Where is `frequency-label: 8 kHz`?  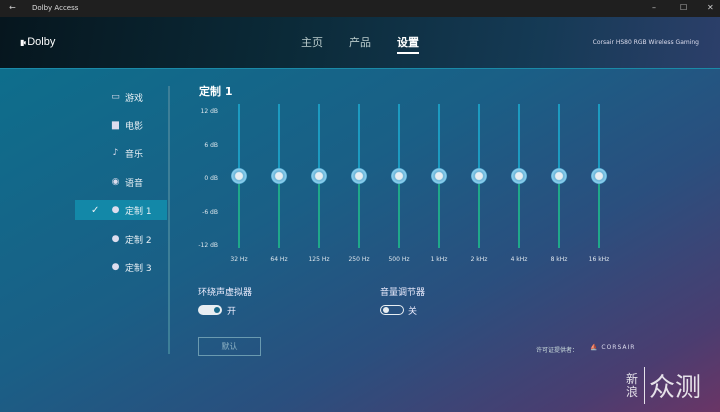
frequency-label: 8 kHz is located at coordinates (559, 259).